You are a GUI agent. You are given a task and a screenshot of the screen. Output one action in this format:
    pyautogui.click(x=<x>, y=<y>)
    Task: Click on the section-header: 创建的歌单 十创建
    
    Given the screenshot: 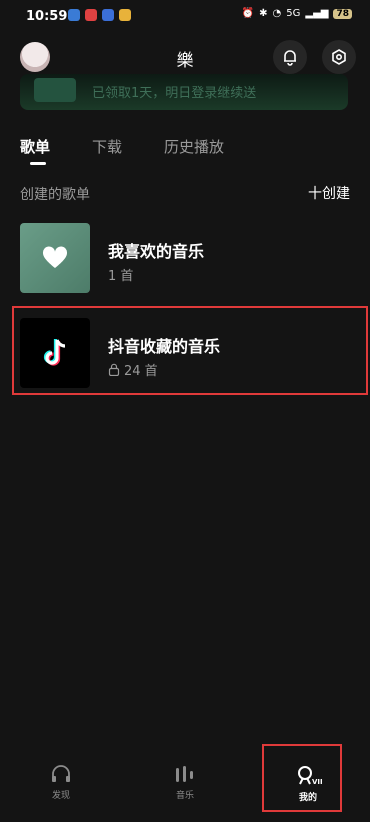 What is the action you would take?
    pyautogui.click(x=185, y=194)
    